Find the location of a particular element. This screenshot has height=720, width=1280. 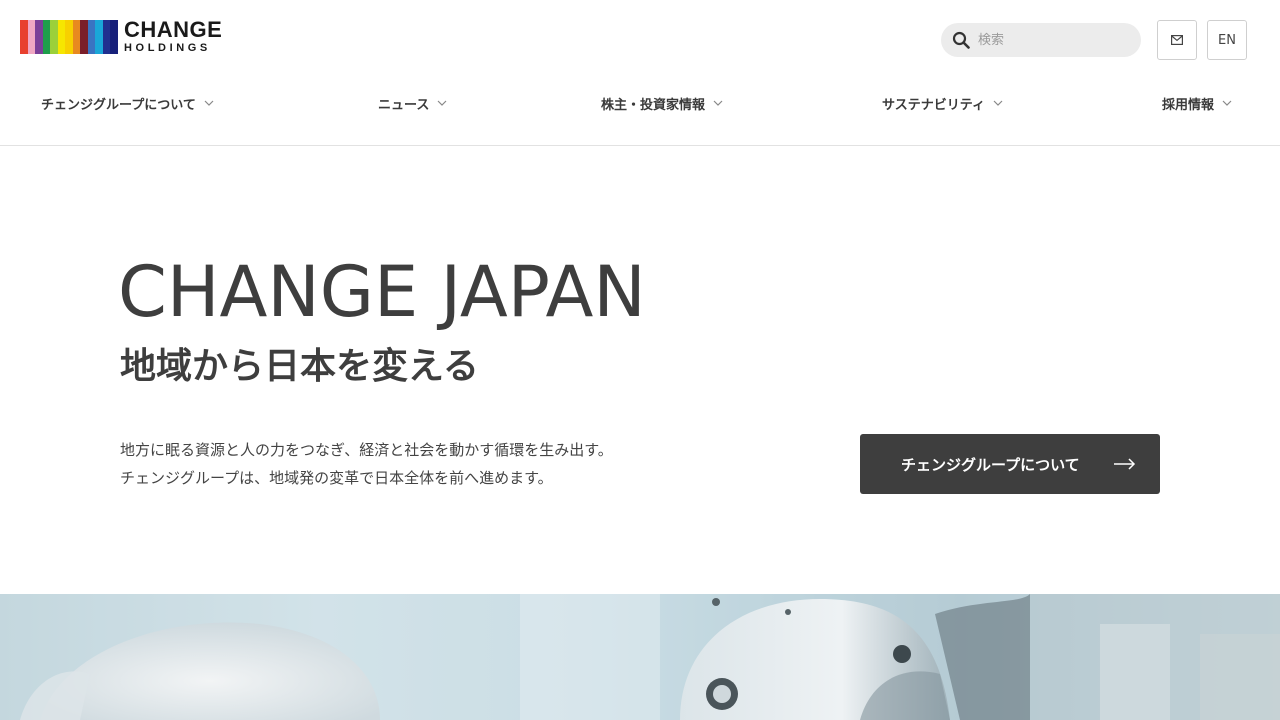

hero-subtitle: 地域から日本を変える is located at coordinates (299, 366).